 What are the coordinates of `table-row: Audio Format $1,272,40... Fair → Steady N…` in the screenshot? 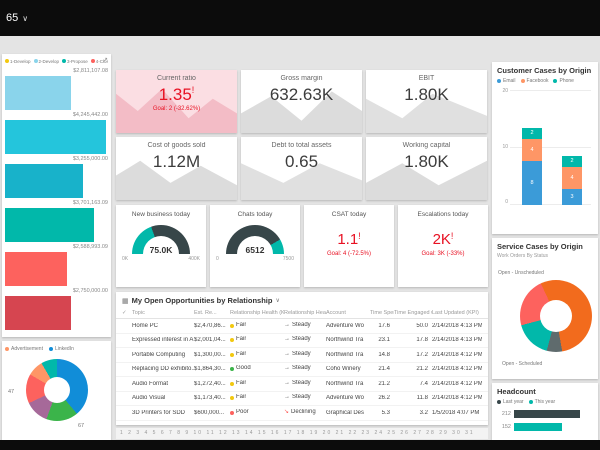 It's located at (302, 384).